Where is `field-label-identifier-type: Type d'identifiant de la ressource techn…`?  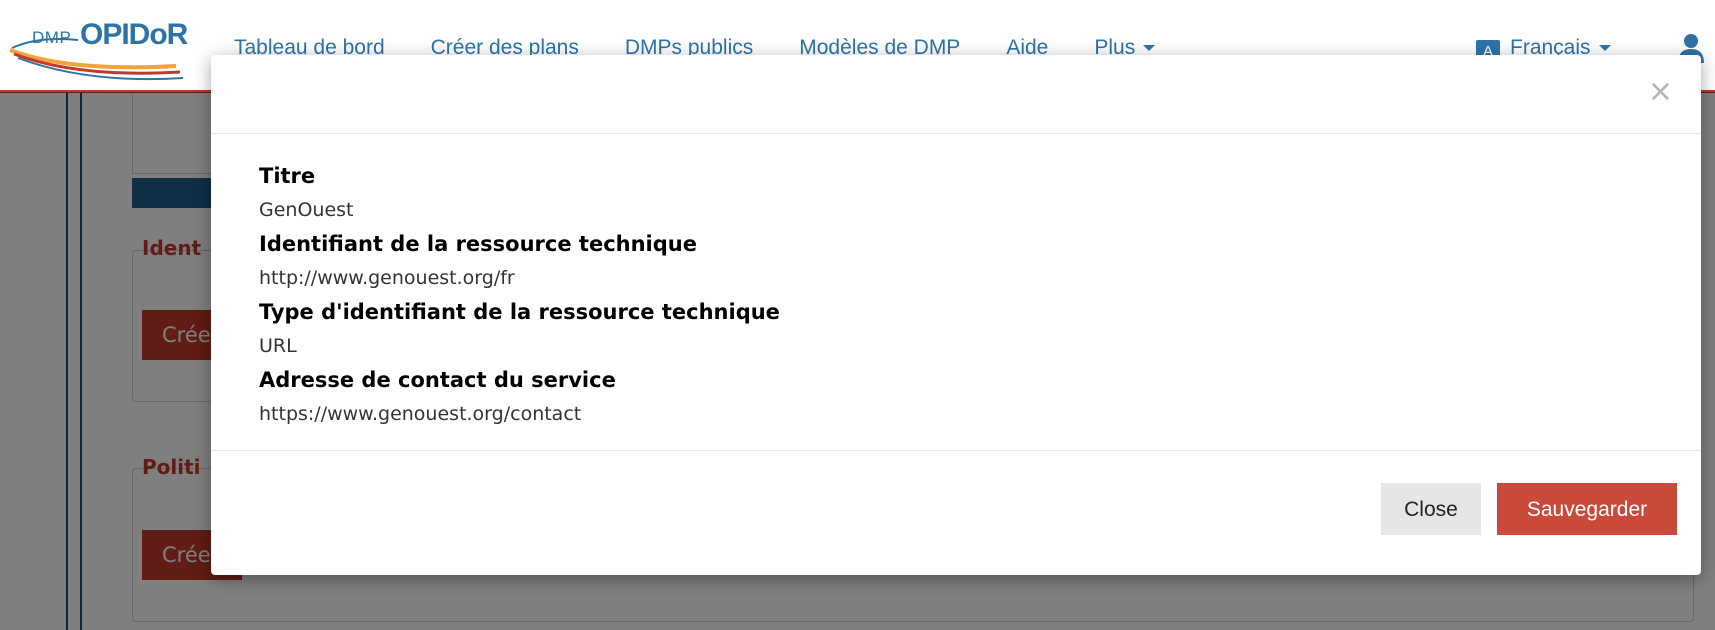
field-label-identifier-type: Type d'identifiant de la ressource techn… is located at coordinates (519, 312).